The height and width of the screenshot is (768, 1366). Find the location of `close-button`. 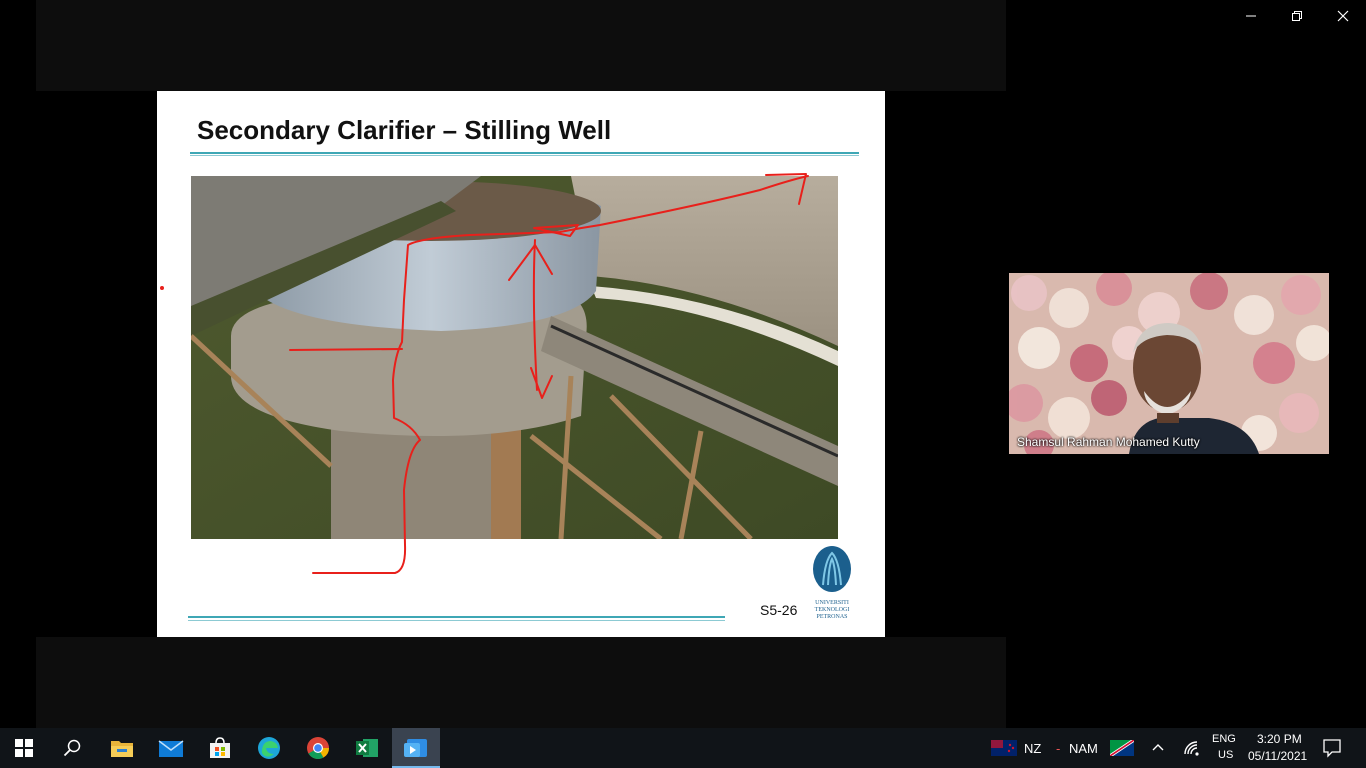

close-button is located at coordinates (1343, 16).